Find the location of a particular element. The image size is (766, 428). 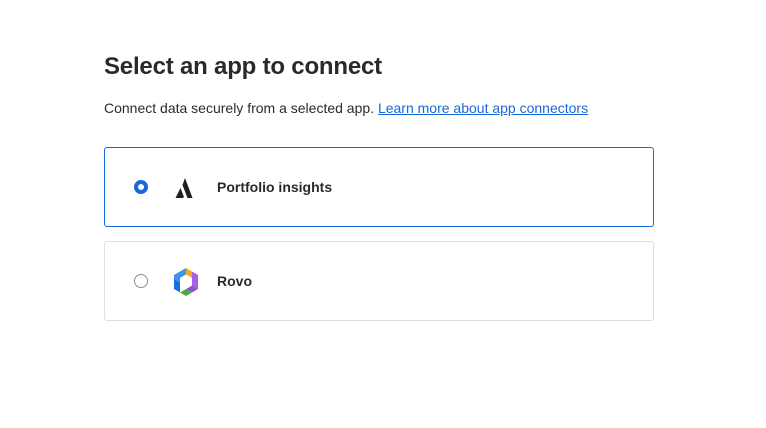

radio-button-rovo is located at coordinates (141, 281).